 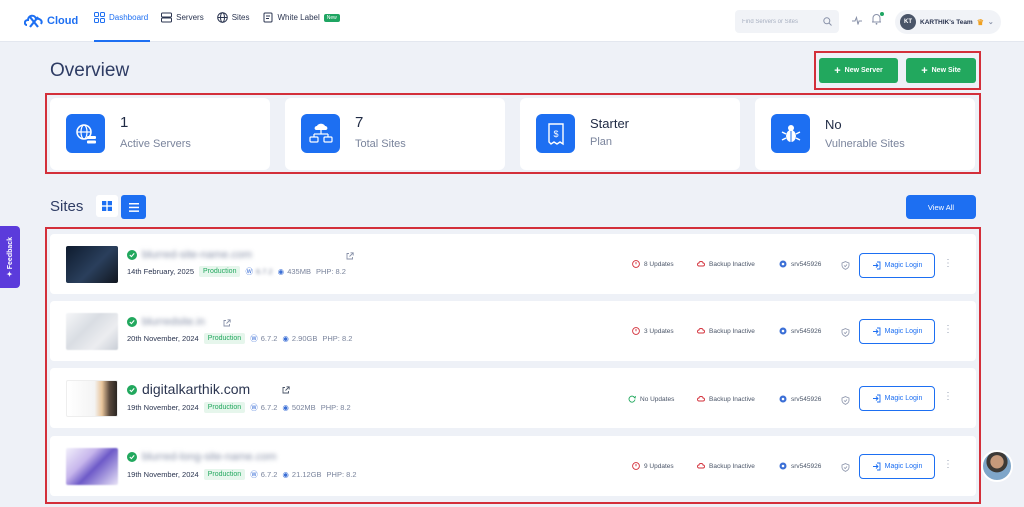 What do you see at coordinates (233, 17) in the screenshot?
I see `nav-sites: Sites` at bounding box center [233, 17].